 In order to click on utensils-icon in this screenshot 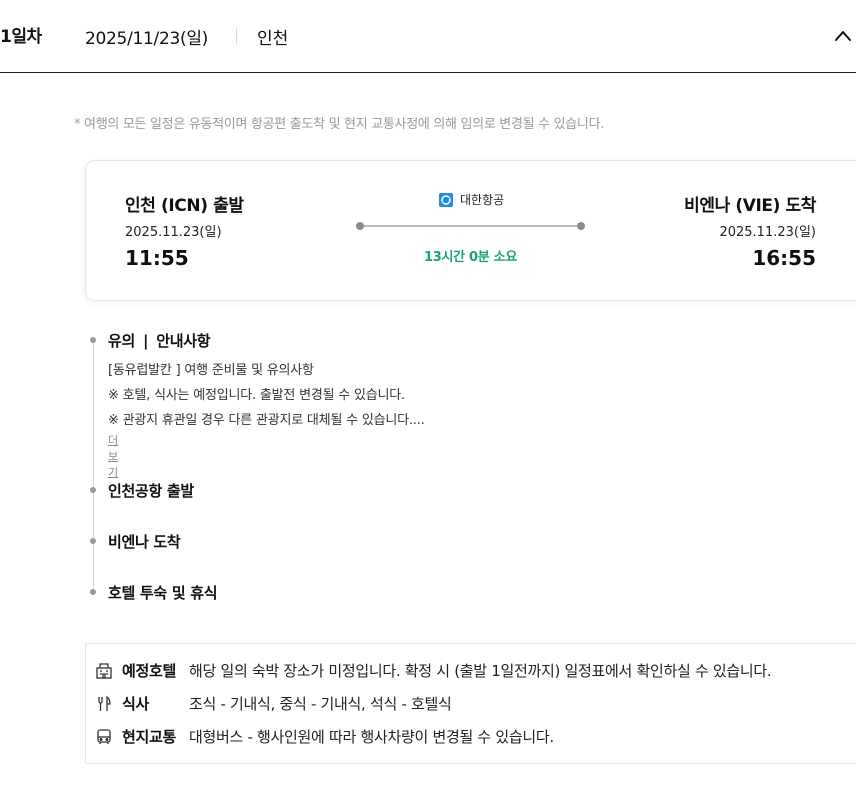, I will do `click(104, 704)`.